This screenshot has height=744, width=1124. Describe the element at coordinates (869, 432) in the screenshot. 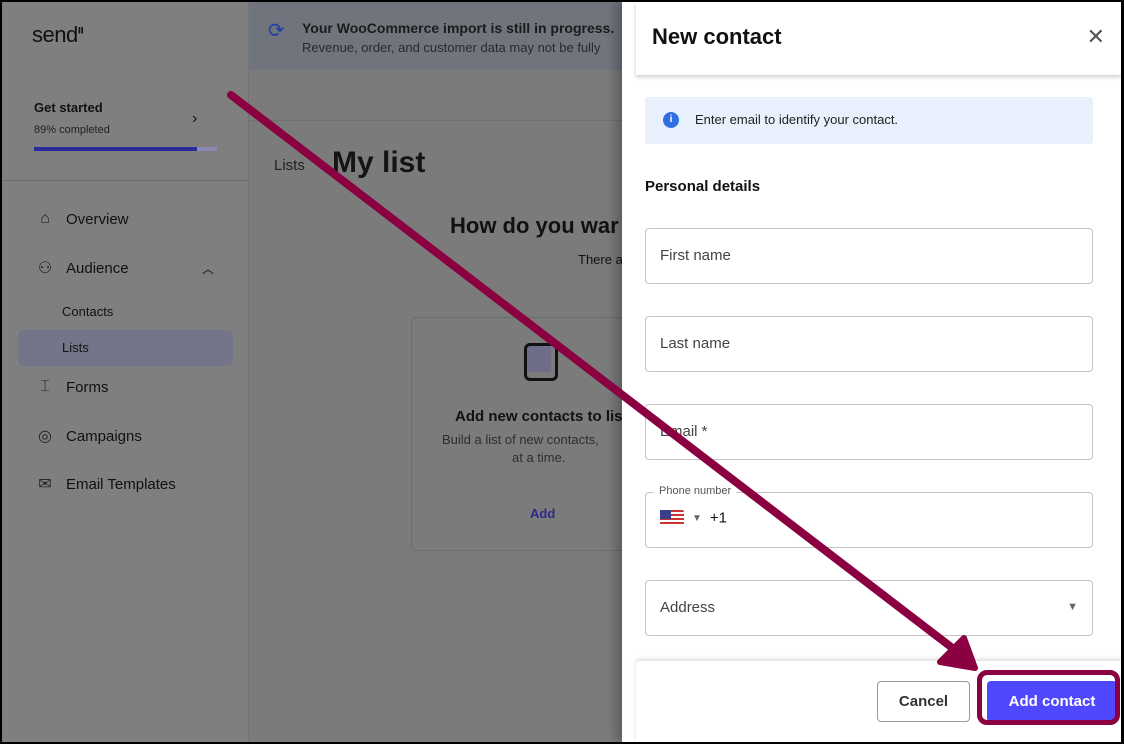

I see `email-field: Email *` at that location.